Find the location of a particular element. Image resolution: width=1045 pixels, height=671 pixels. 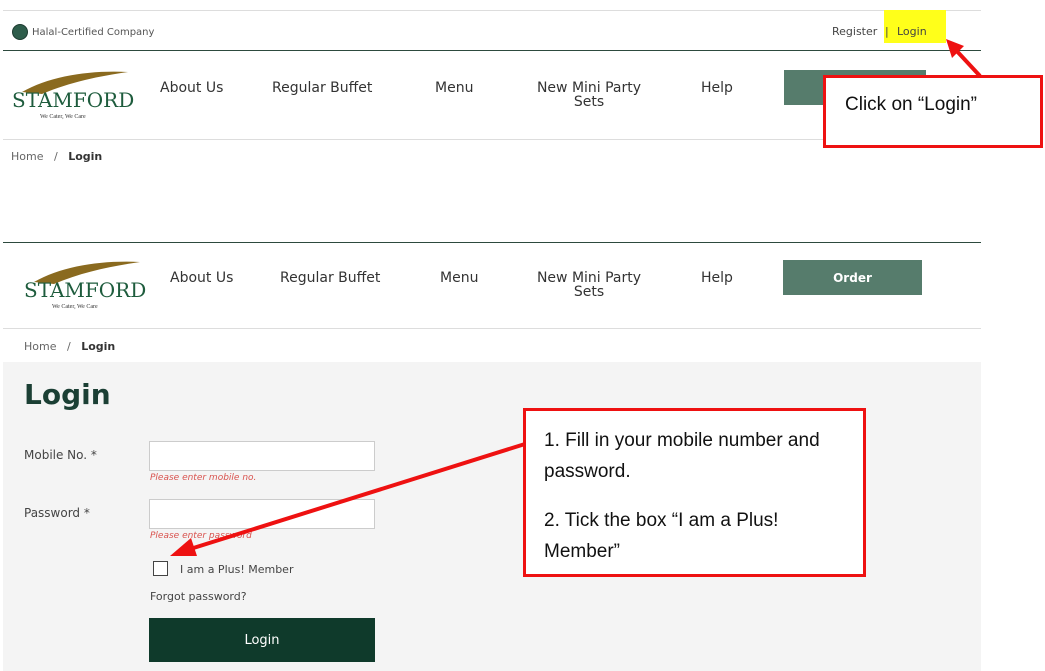

callout-click-login: Click on “Login” is located at coordinates (933, 111).